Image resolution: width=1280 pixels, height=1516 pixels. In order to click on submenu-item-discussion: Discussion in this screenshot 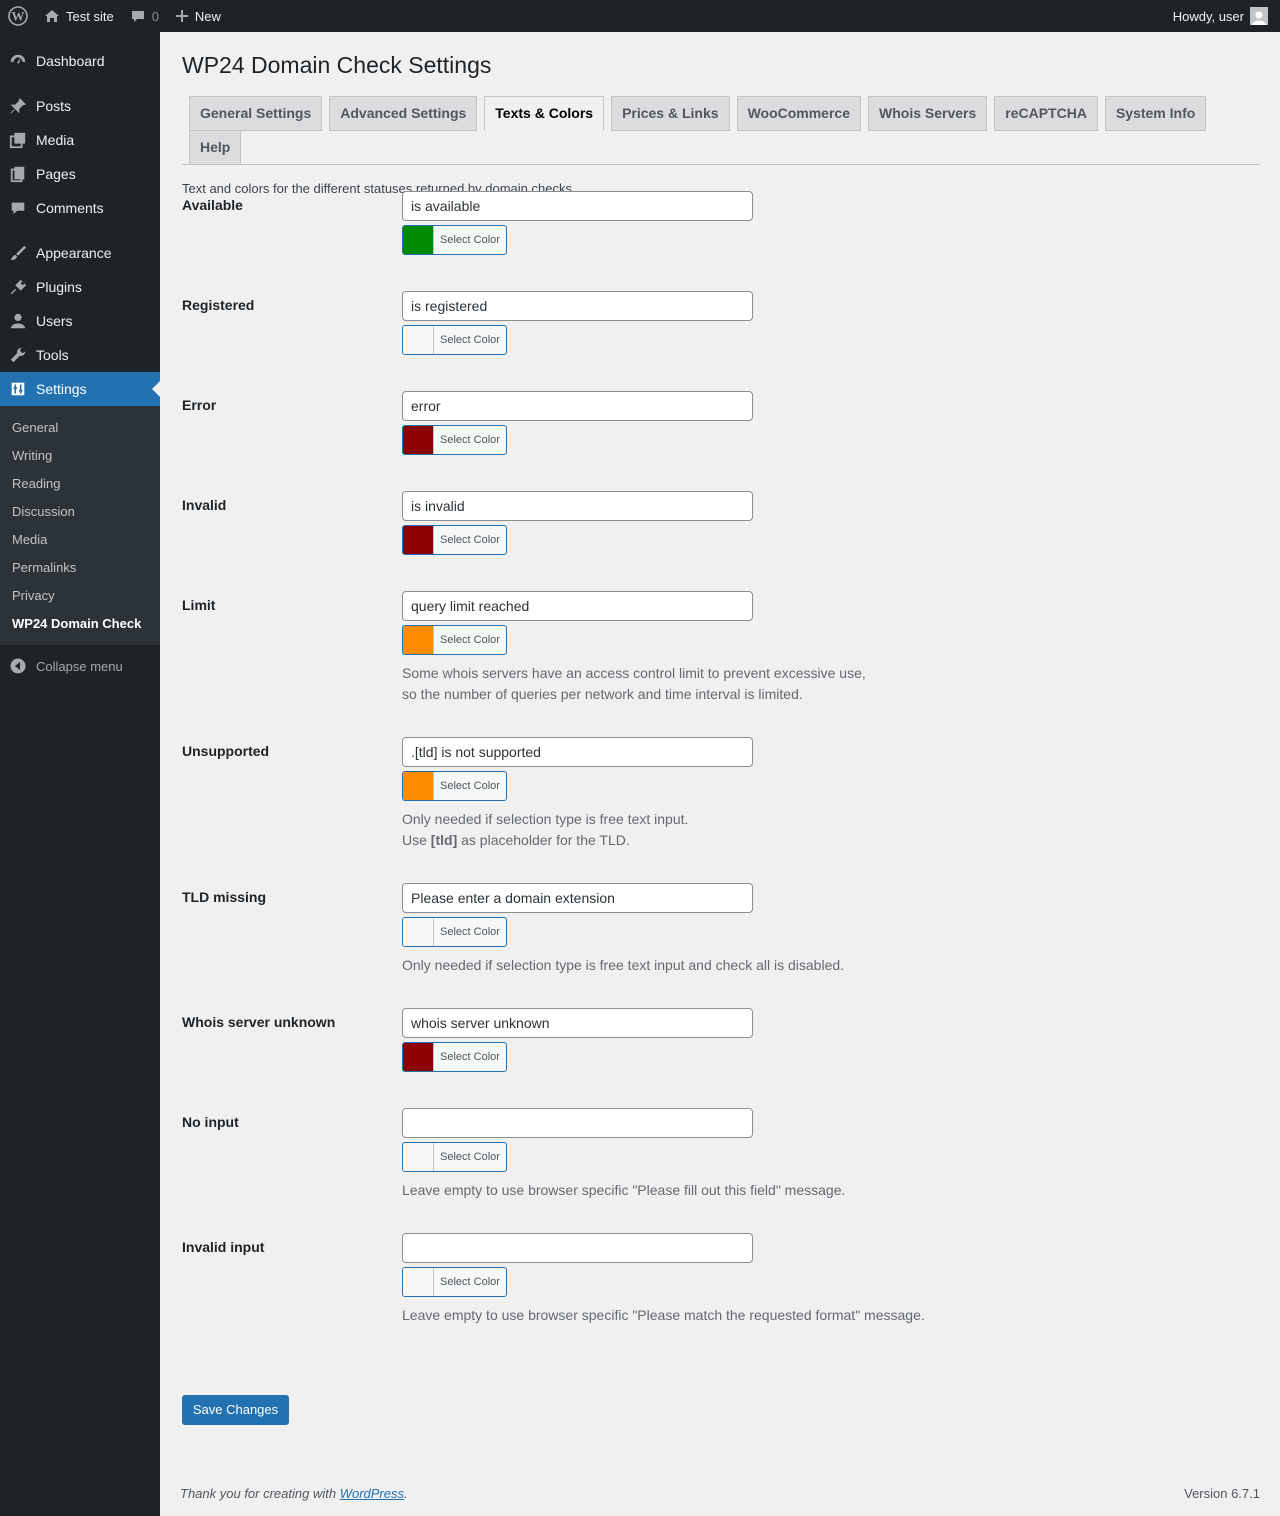, I will do `click(80, 511)`.